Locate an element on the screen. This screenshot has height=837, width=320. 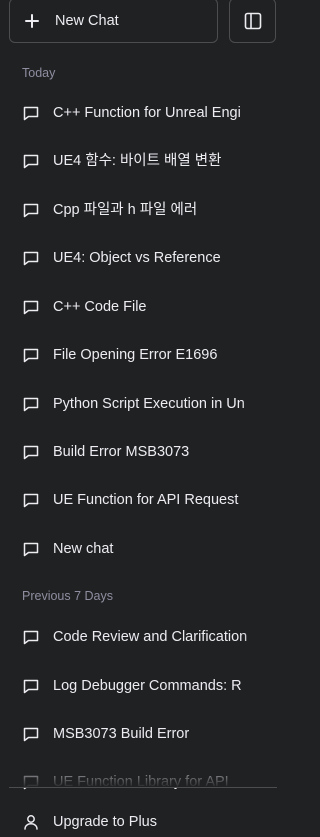
chat-title: Build Error MSB3073 is located at coordinates (121, 452).